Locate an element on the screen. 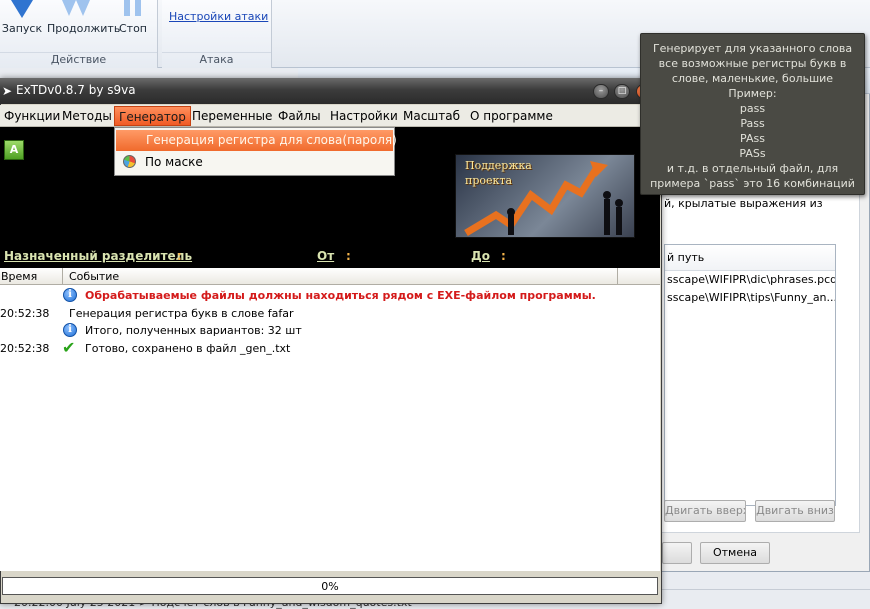 Image resolution: width=870 pixels, height=609 pixels. log-message: Генерация регистра букв в слове fafar is located at coordinates (181, 313).